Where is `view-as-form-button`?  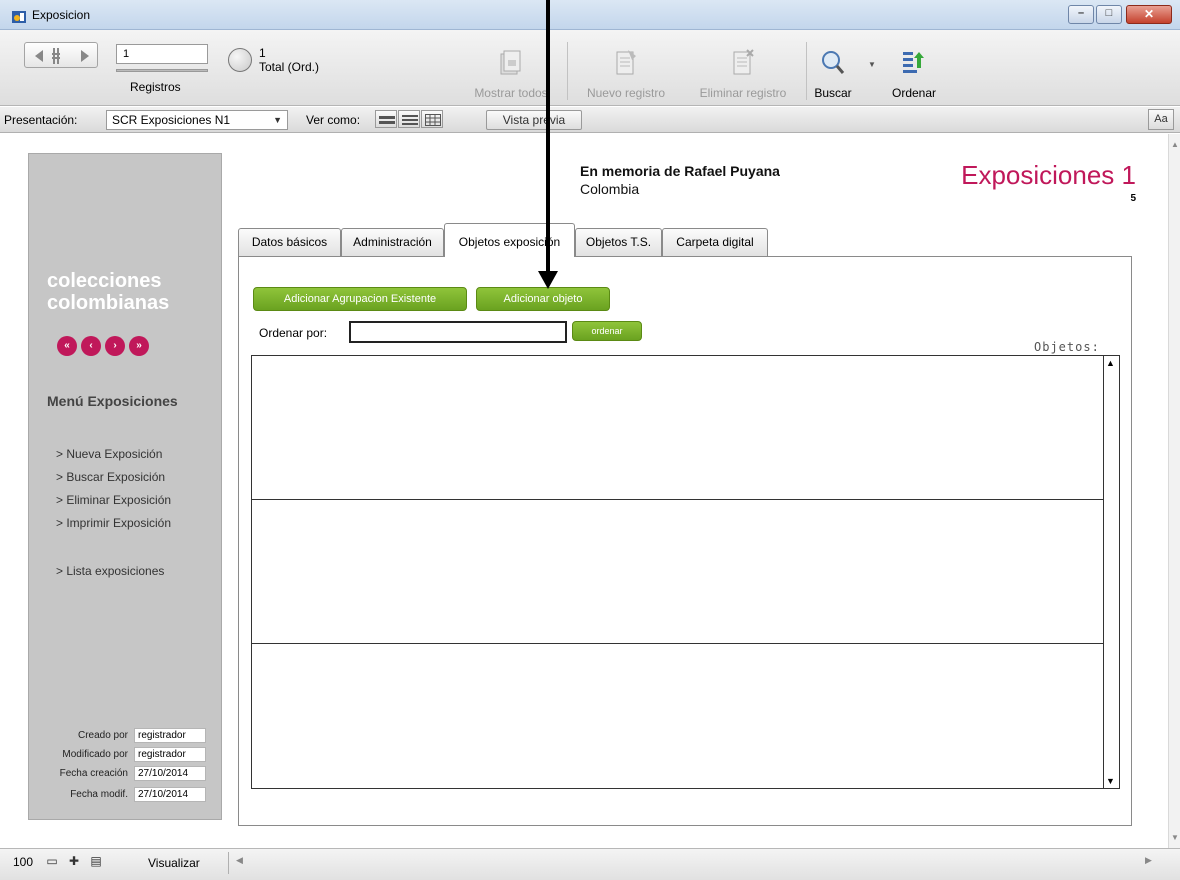 view-as-form-button is located at coordinates (386, 119).